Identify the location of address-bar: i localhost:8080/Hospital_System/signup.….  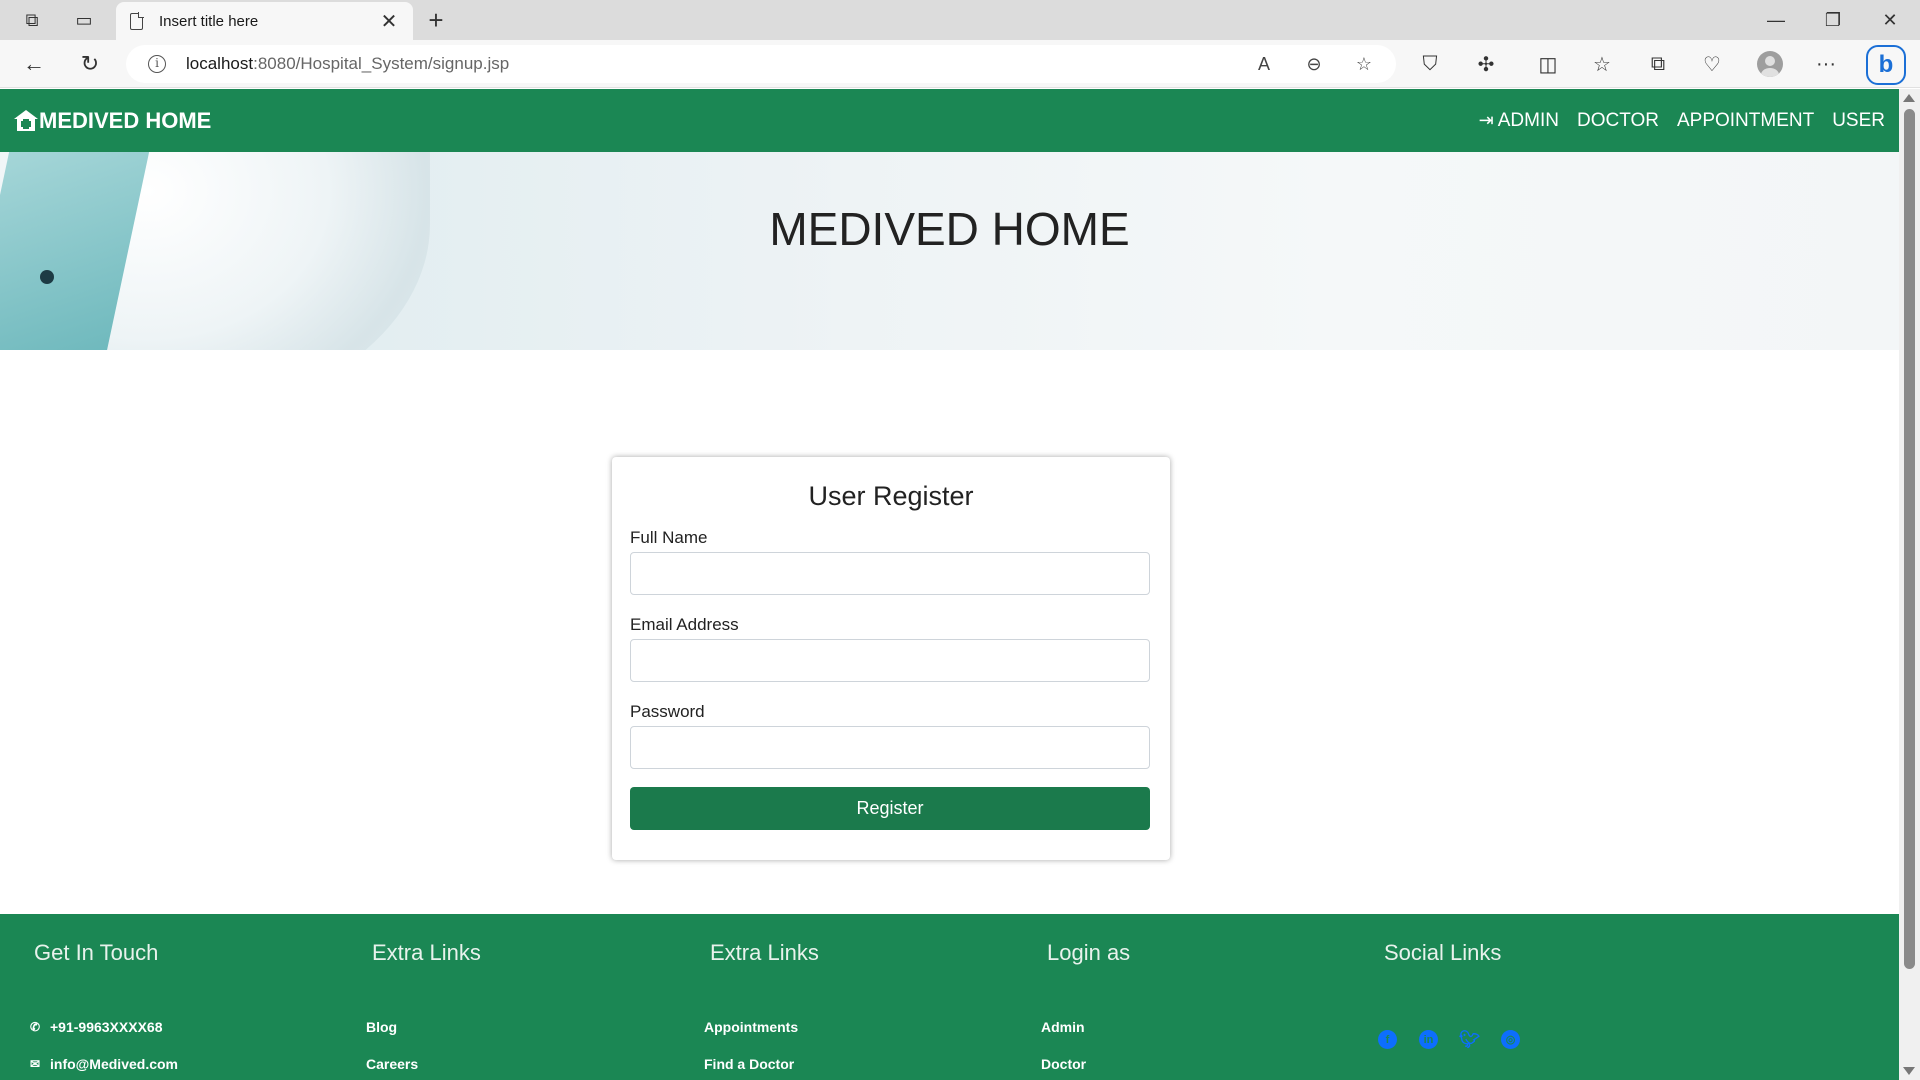
(761, 64).